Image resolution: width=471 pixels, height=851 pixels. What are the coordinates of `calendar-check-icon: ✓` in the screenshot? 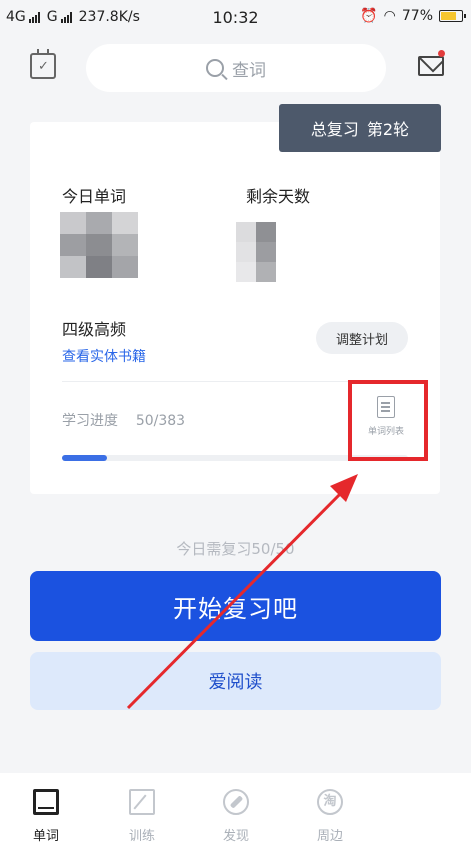 It's located at (43, 64).